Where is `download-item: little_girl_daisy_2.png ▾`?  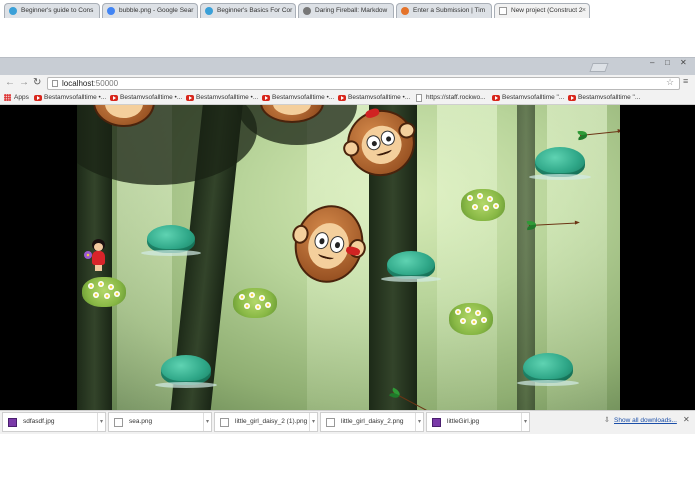 download-item: little_girl_daisy_2.png ▾ is located at coordinates (372, 422).